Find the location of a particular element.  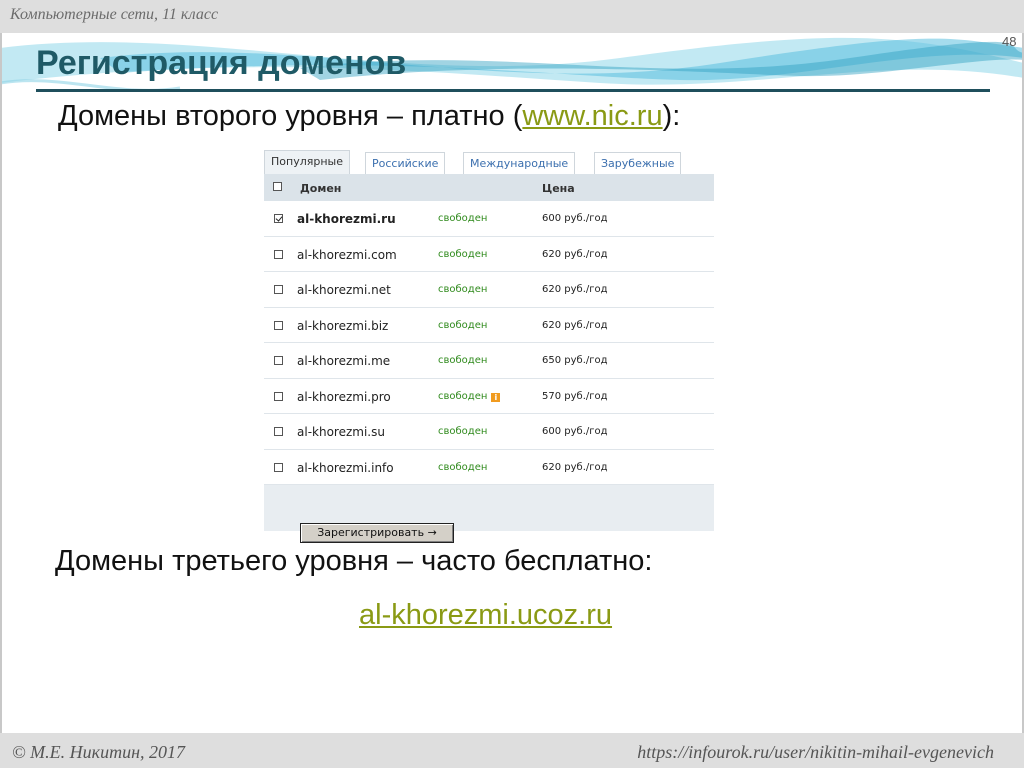

info-icon: i is located at coordinates (496, 397).